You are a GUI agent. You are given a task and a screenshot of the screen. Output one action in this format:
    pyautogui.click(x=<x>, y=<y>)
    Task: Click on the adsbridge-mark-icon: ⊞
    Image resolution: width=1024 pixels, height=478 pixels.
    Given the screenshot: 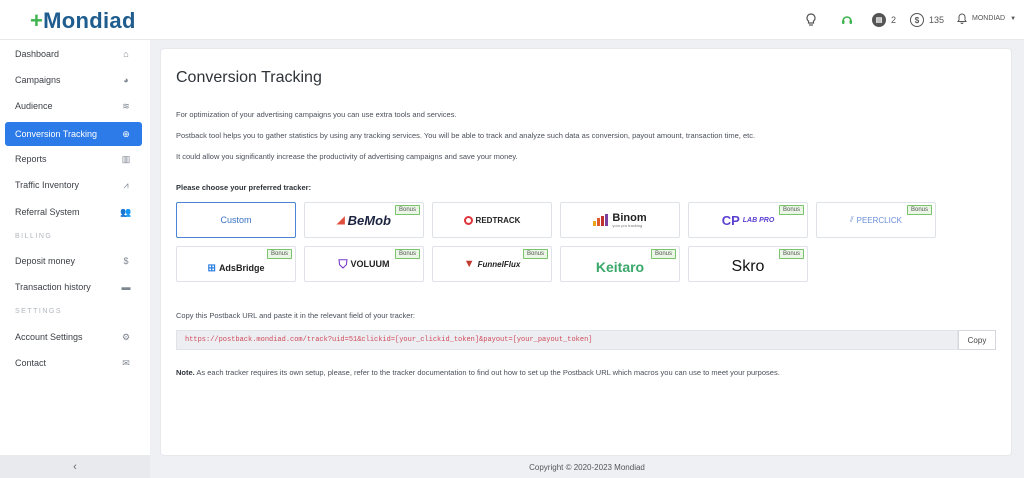 What is the action you would take?
    pyautogui.click(x=211, y=268)
    